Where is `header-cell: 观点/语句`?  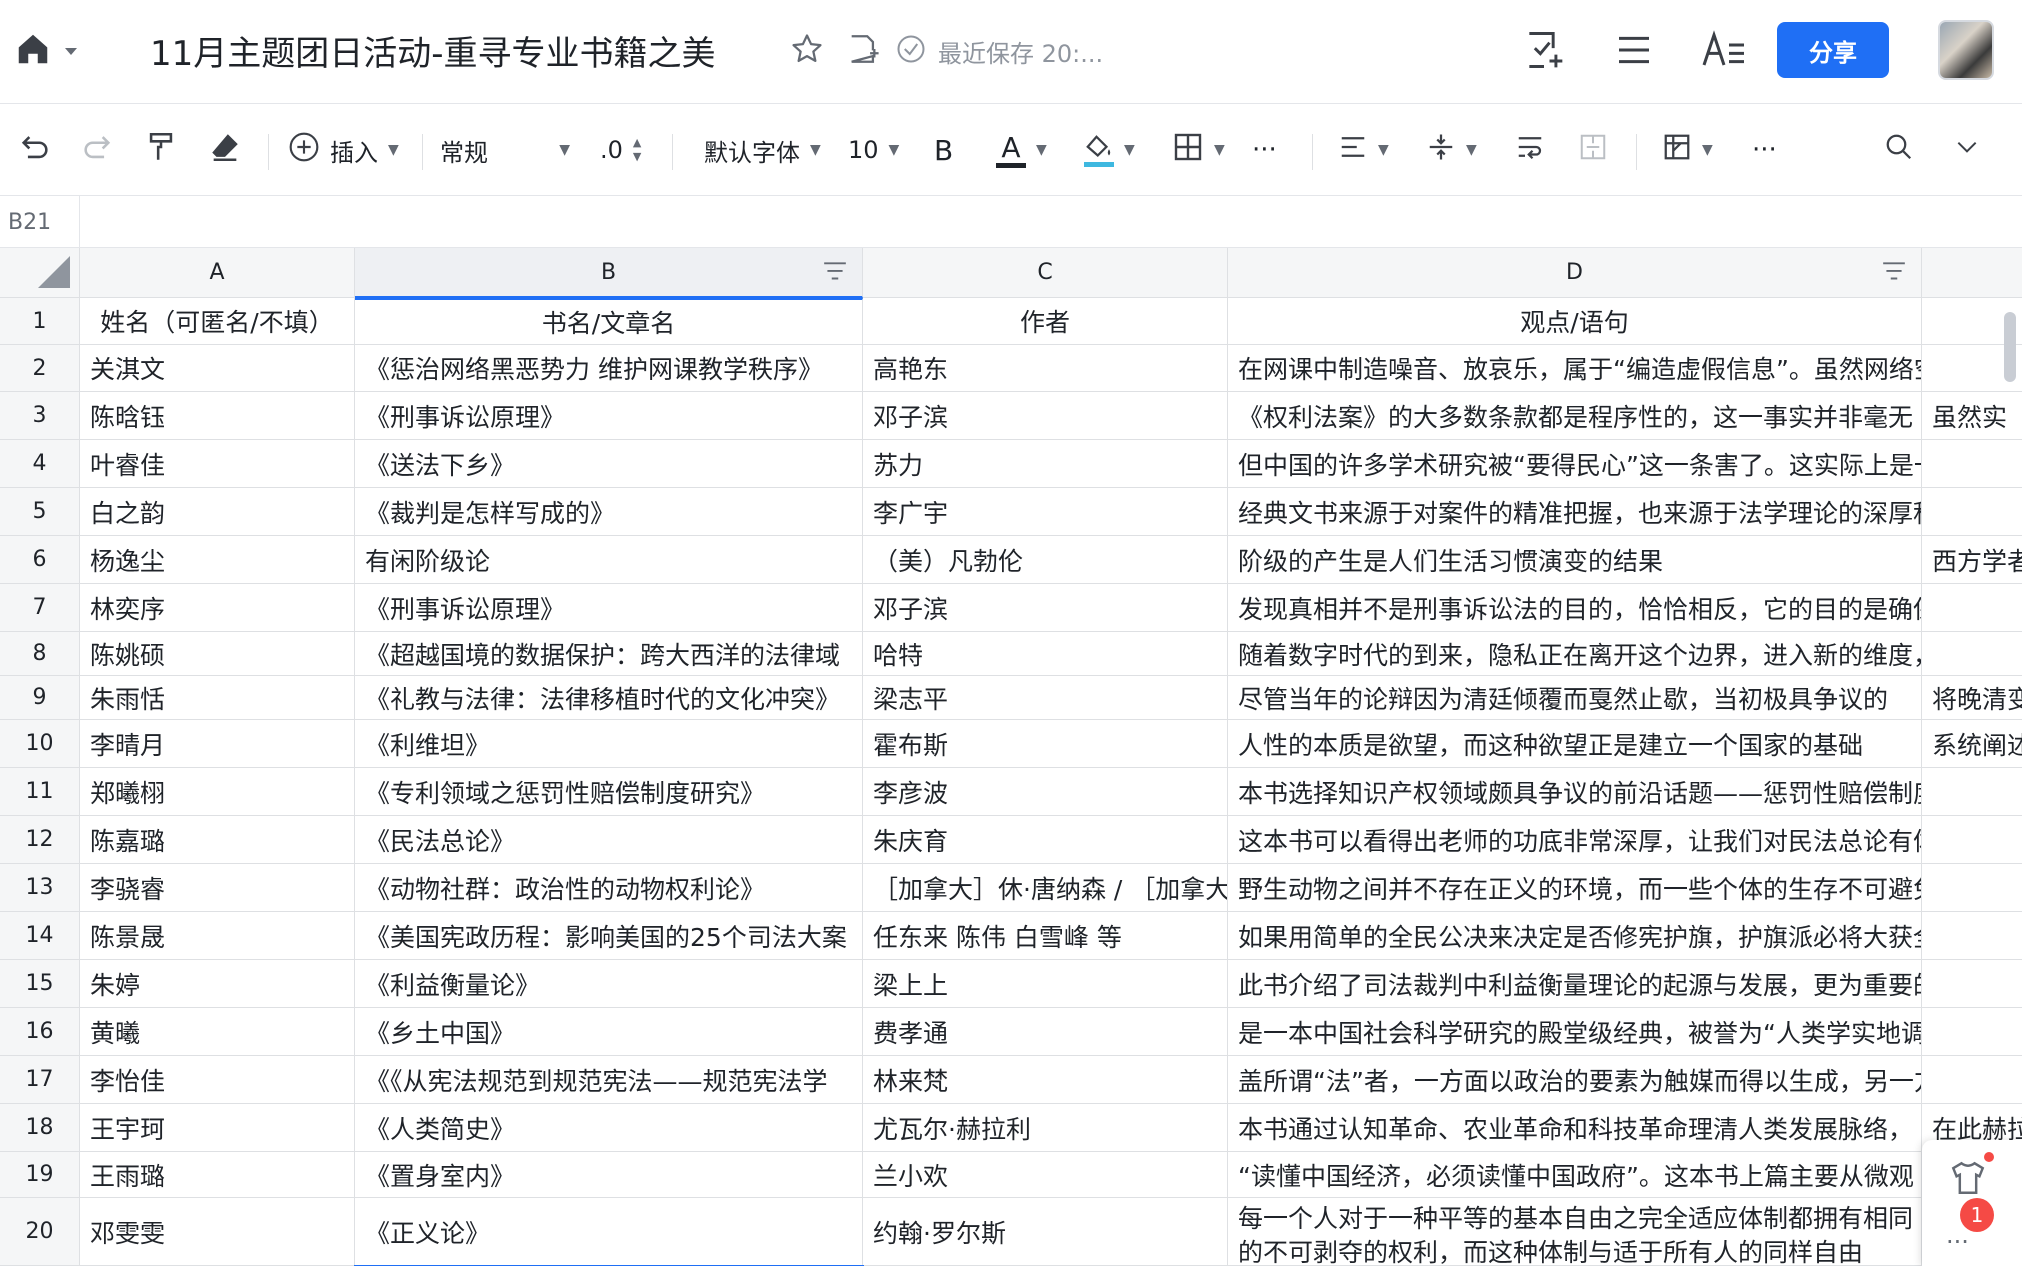
header-cell: 观点/语句 is located at coordinates (1575, 321).